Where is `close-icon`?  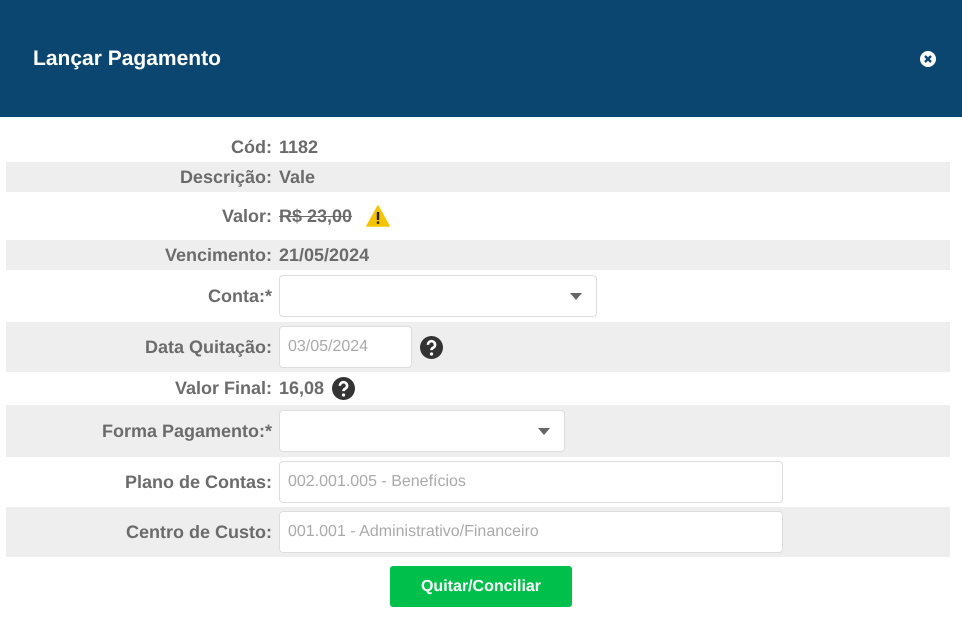 close-icon is located at coordinates (928, 58).